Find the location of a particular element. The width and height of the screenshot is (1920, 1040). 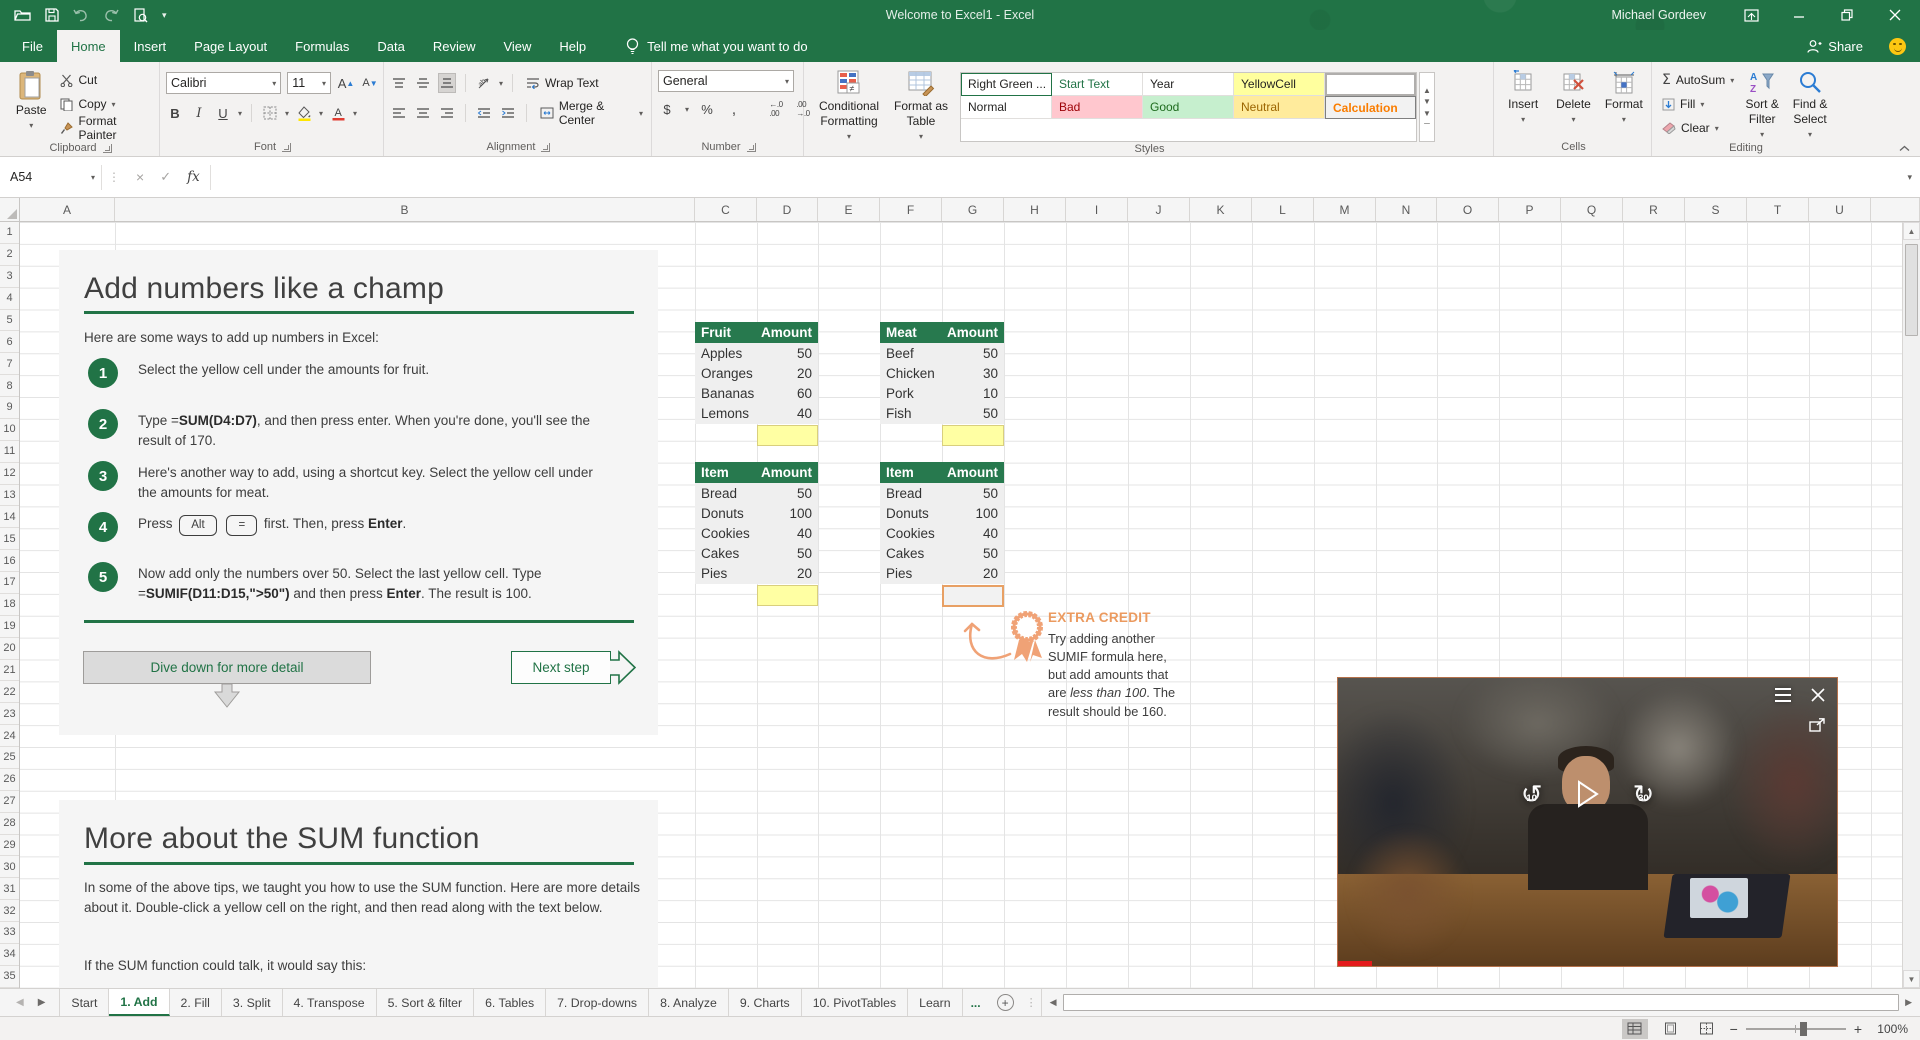

ribbon-display-options-icon is located at coordinates (1751, 15).